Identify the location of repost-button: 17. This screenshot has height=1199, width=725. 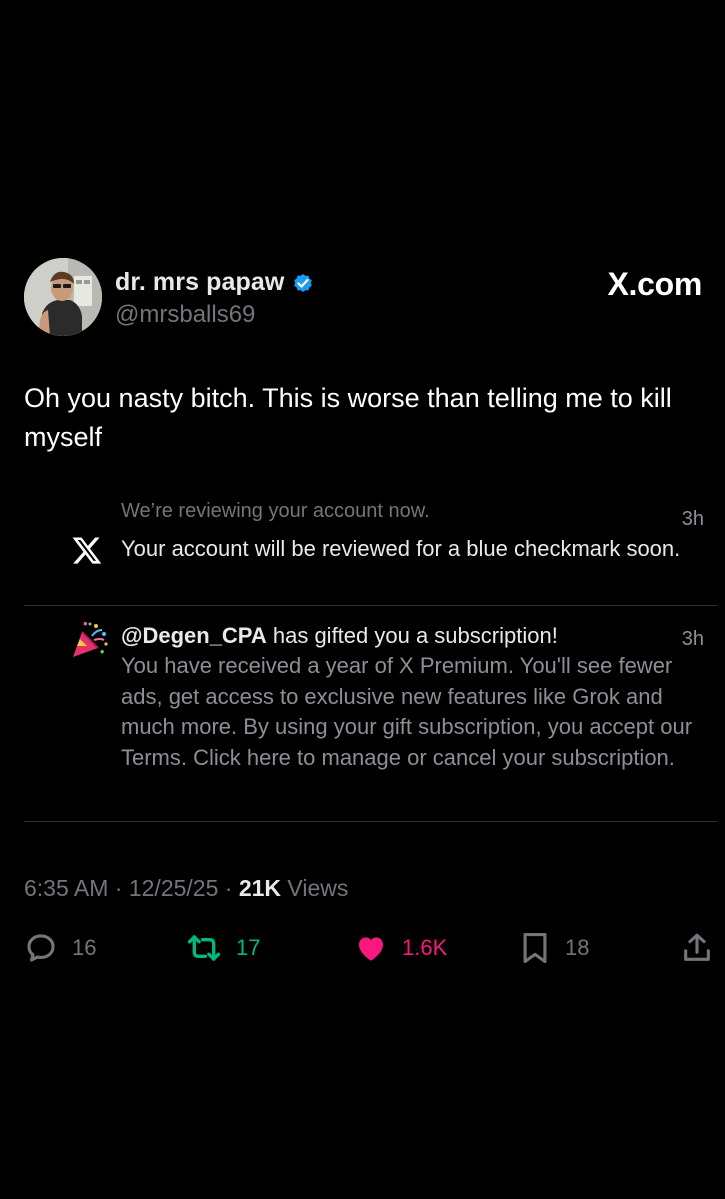
(223, 948).